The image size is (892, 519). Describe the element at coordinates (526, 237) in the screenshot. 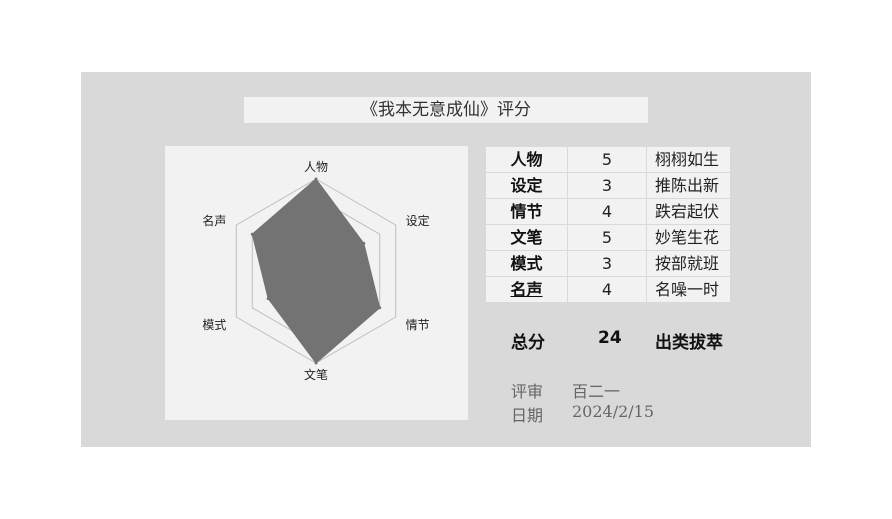

I see `category-label: 文笔` at that location.